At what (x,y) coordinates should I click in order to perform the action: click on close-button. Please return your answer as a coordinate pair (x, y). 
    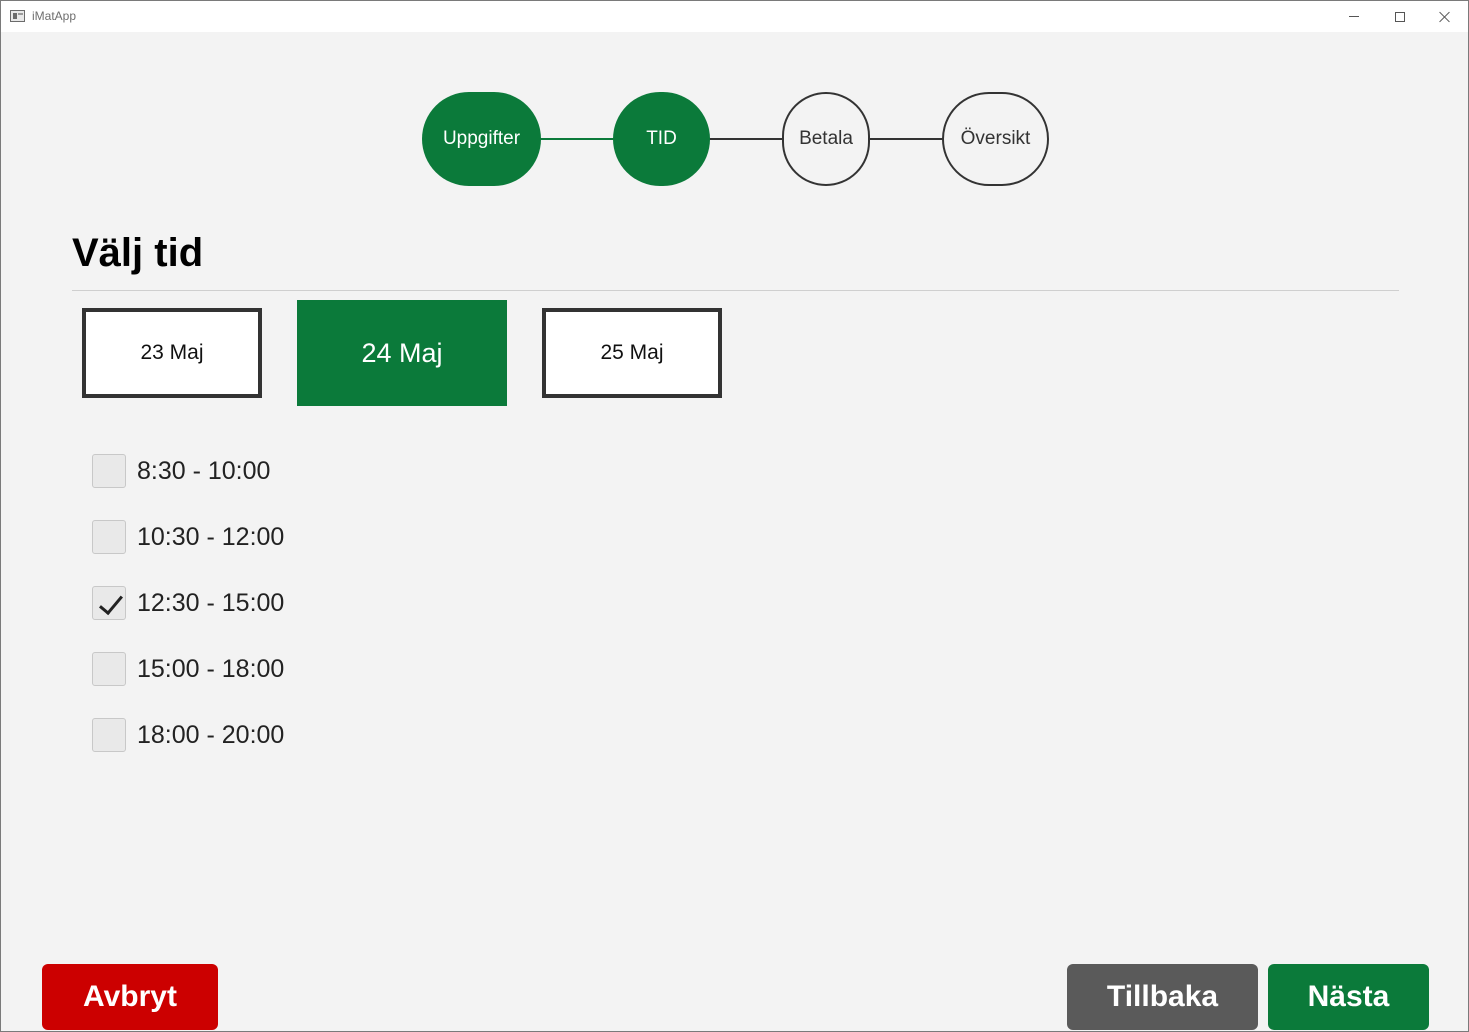
    Looking at the image, I should click on (1445, 16).